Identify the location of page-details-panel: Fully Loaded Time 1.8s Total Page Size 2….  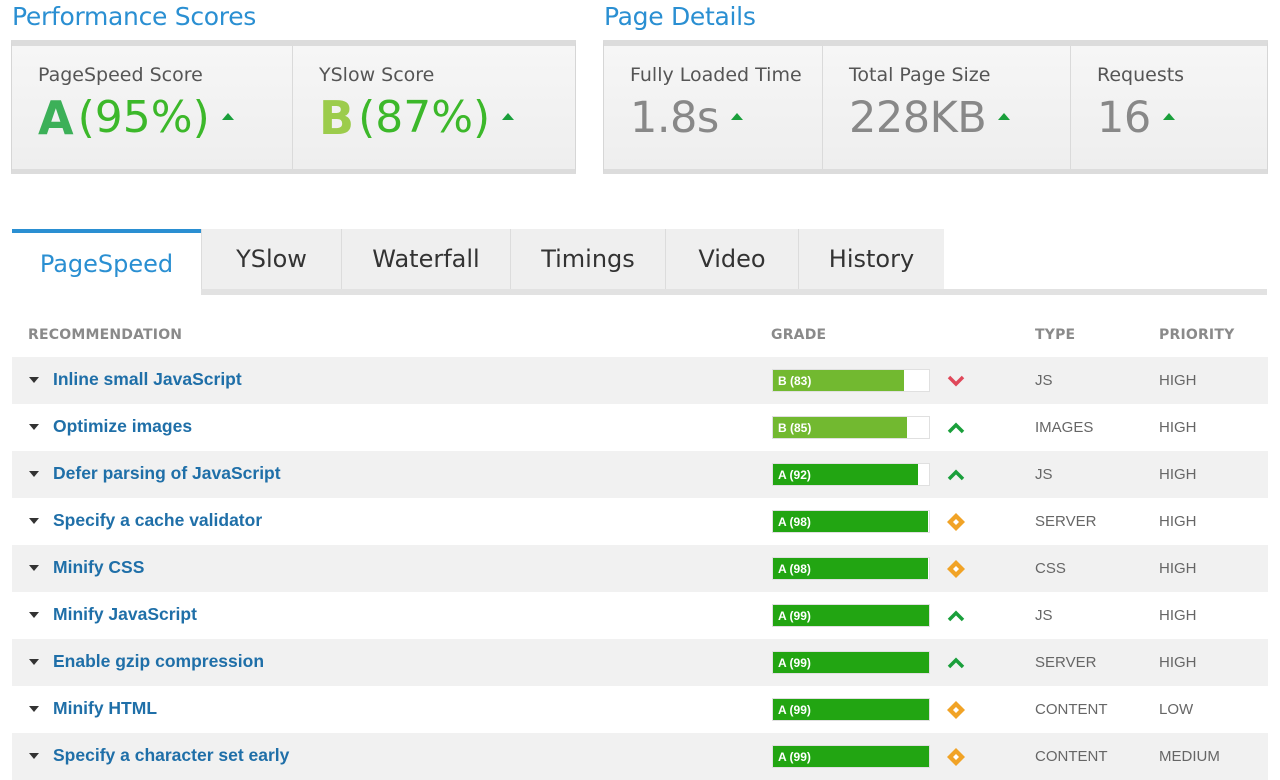
(935, 107).